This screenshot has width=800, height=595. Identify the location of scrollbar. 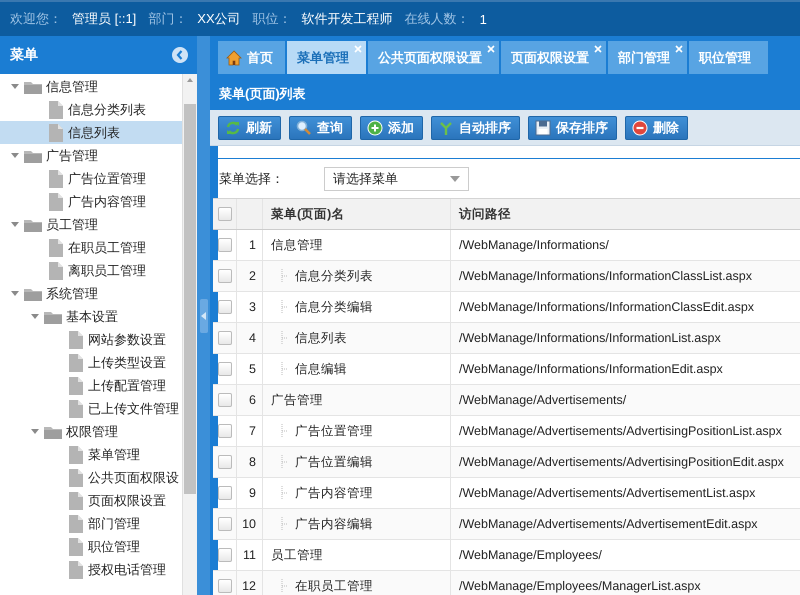
(189, 334).